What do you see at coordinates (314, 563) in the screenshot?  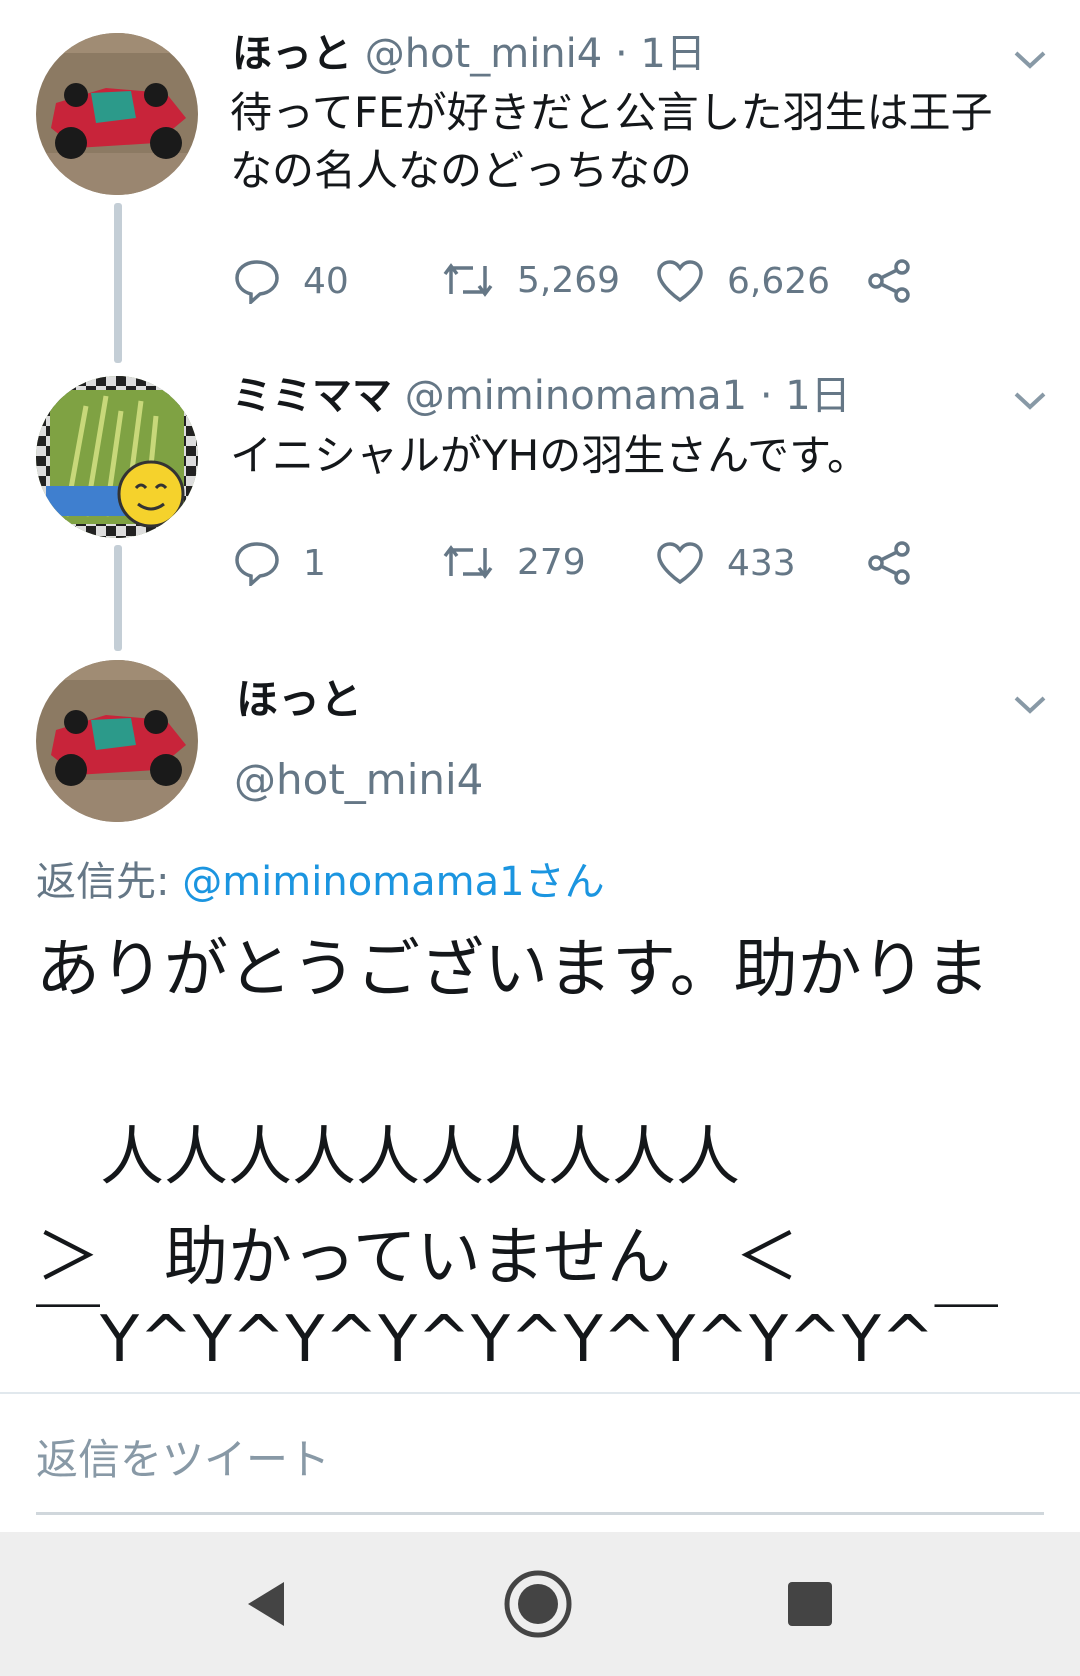 I see `tweet2-reply-count: 1` at bounding box center [314, 563].